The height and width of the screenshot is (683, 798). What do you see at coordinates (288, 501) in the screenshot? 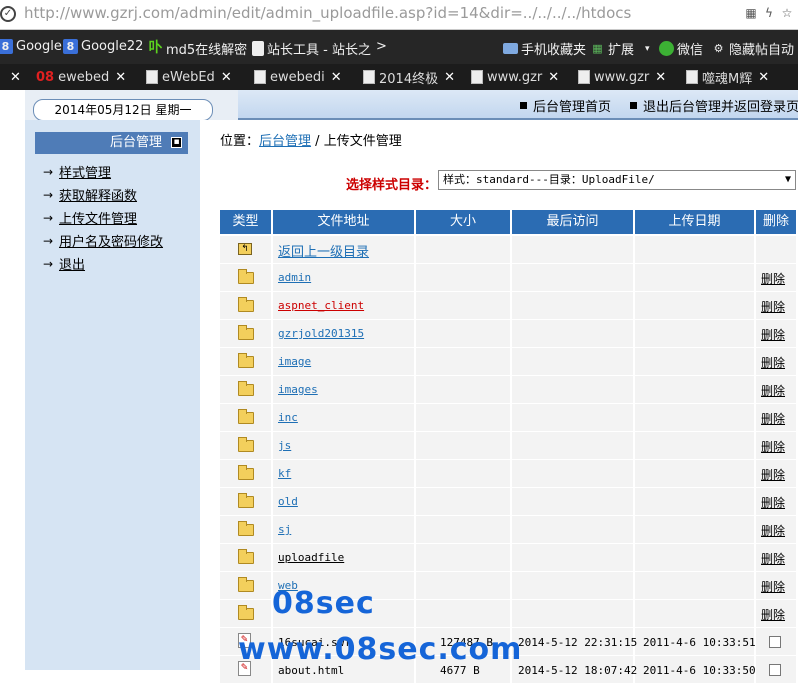
I see `folder-link: old` at bounding box center [288, 501].